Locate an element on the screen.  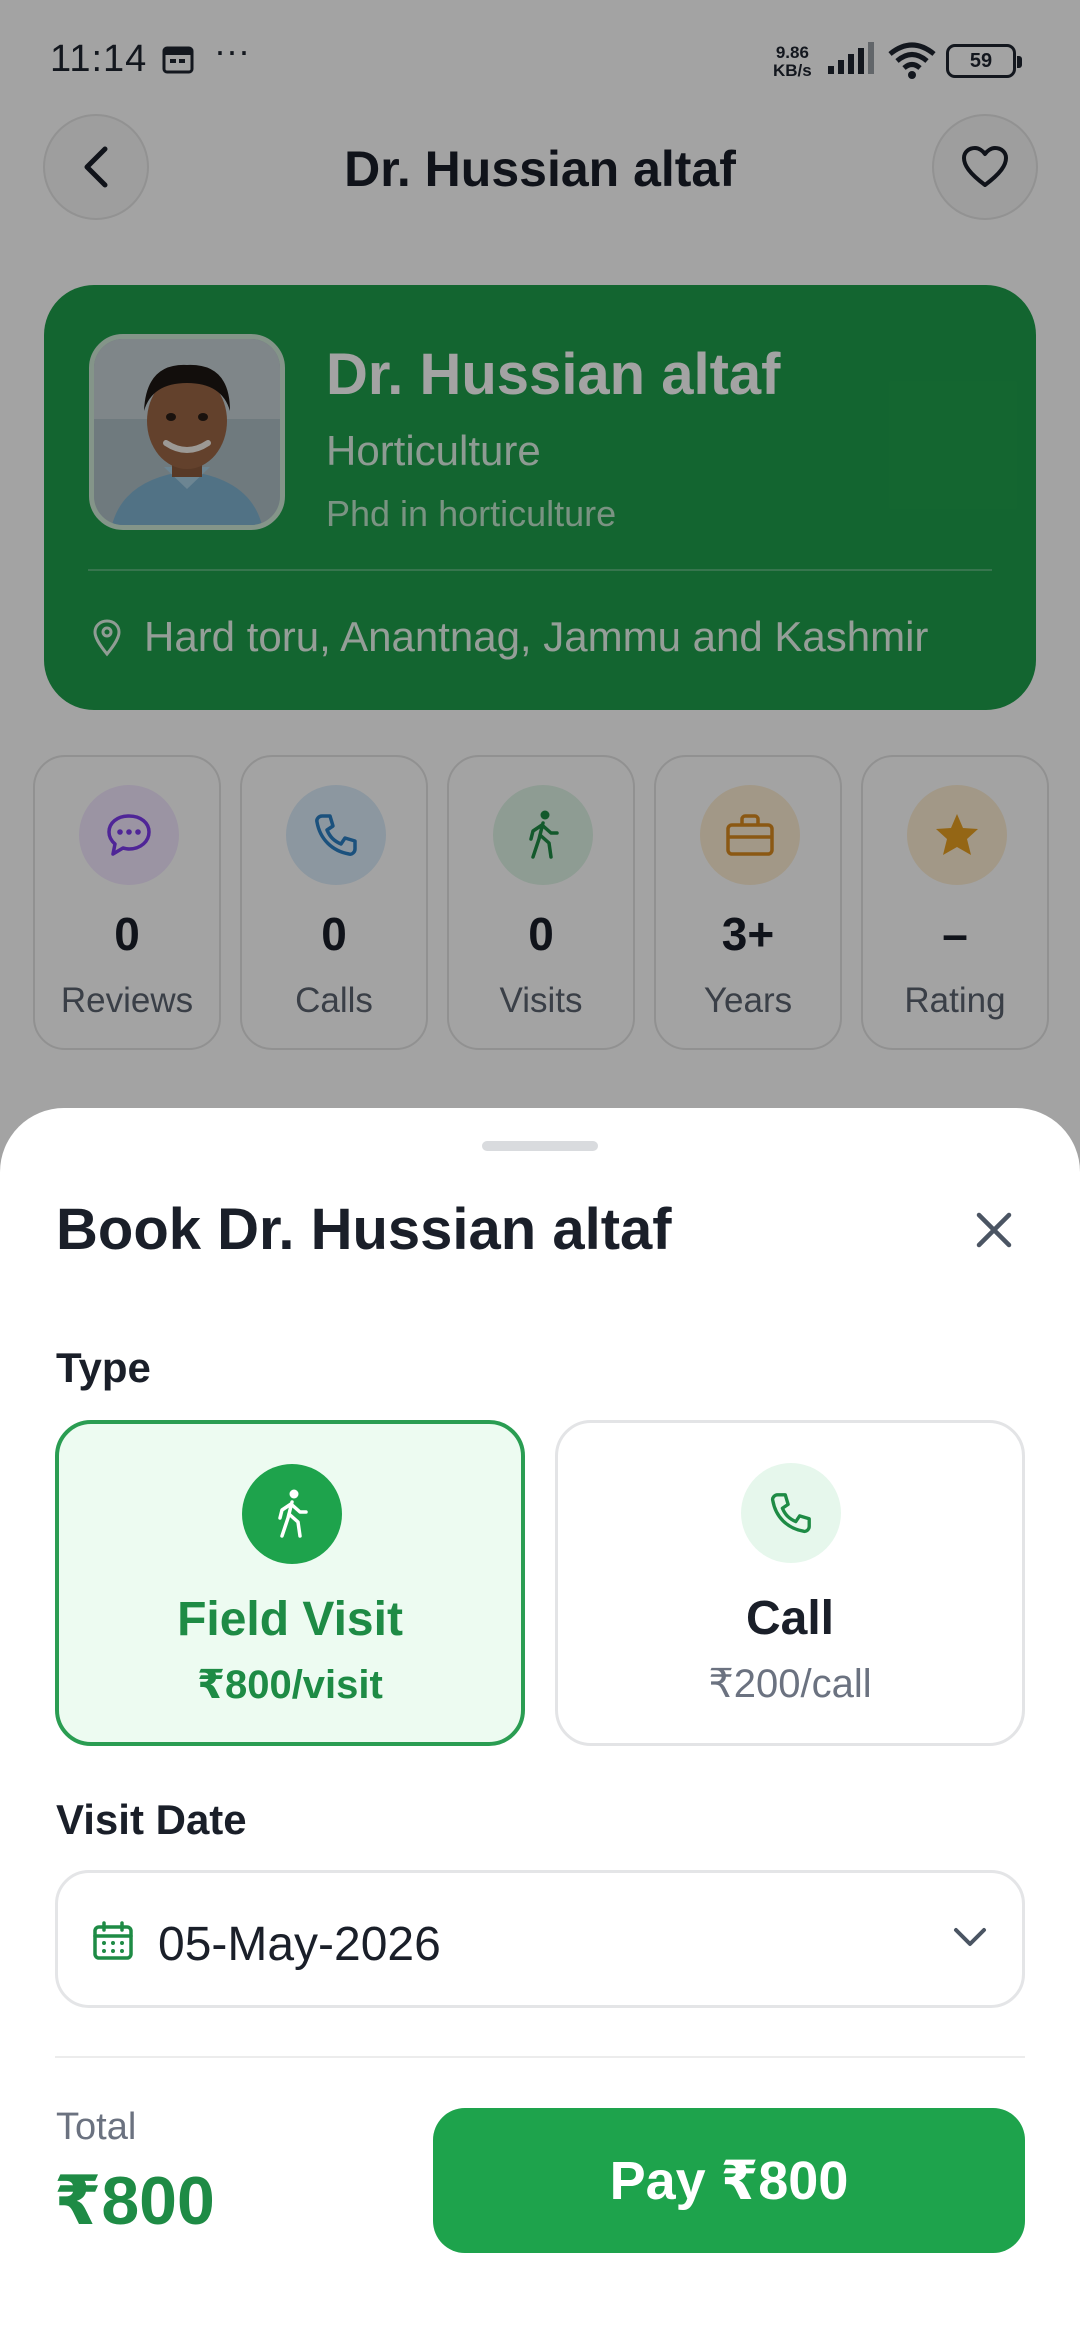
visit-date-select: 05-May-2026 is located at coordinates (540, 1939).